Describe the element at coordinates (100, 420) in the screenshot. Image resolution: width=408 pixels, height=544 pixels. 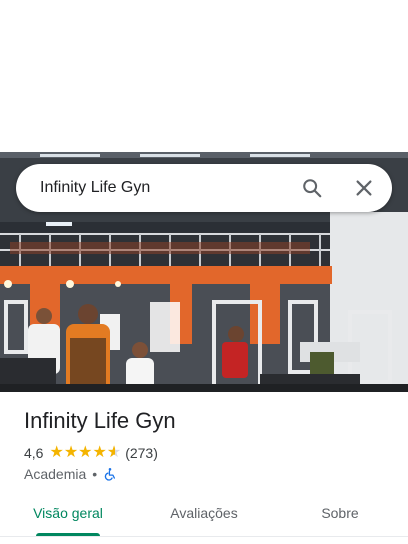
I see `place-title: Infinity Life Gyn` at that location.